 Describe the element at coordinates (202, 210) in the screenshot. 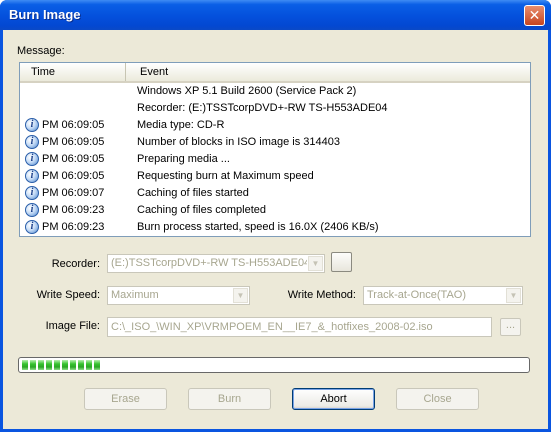

I see `log-event: Caching of files completed` at that location.